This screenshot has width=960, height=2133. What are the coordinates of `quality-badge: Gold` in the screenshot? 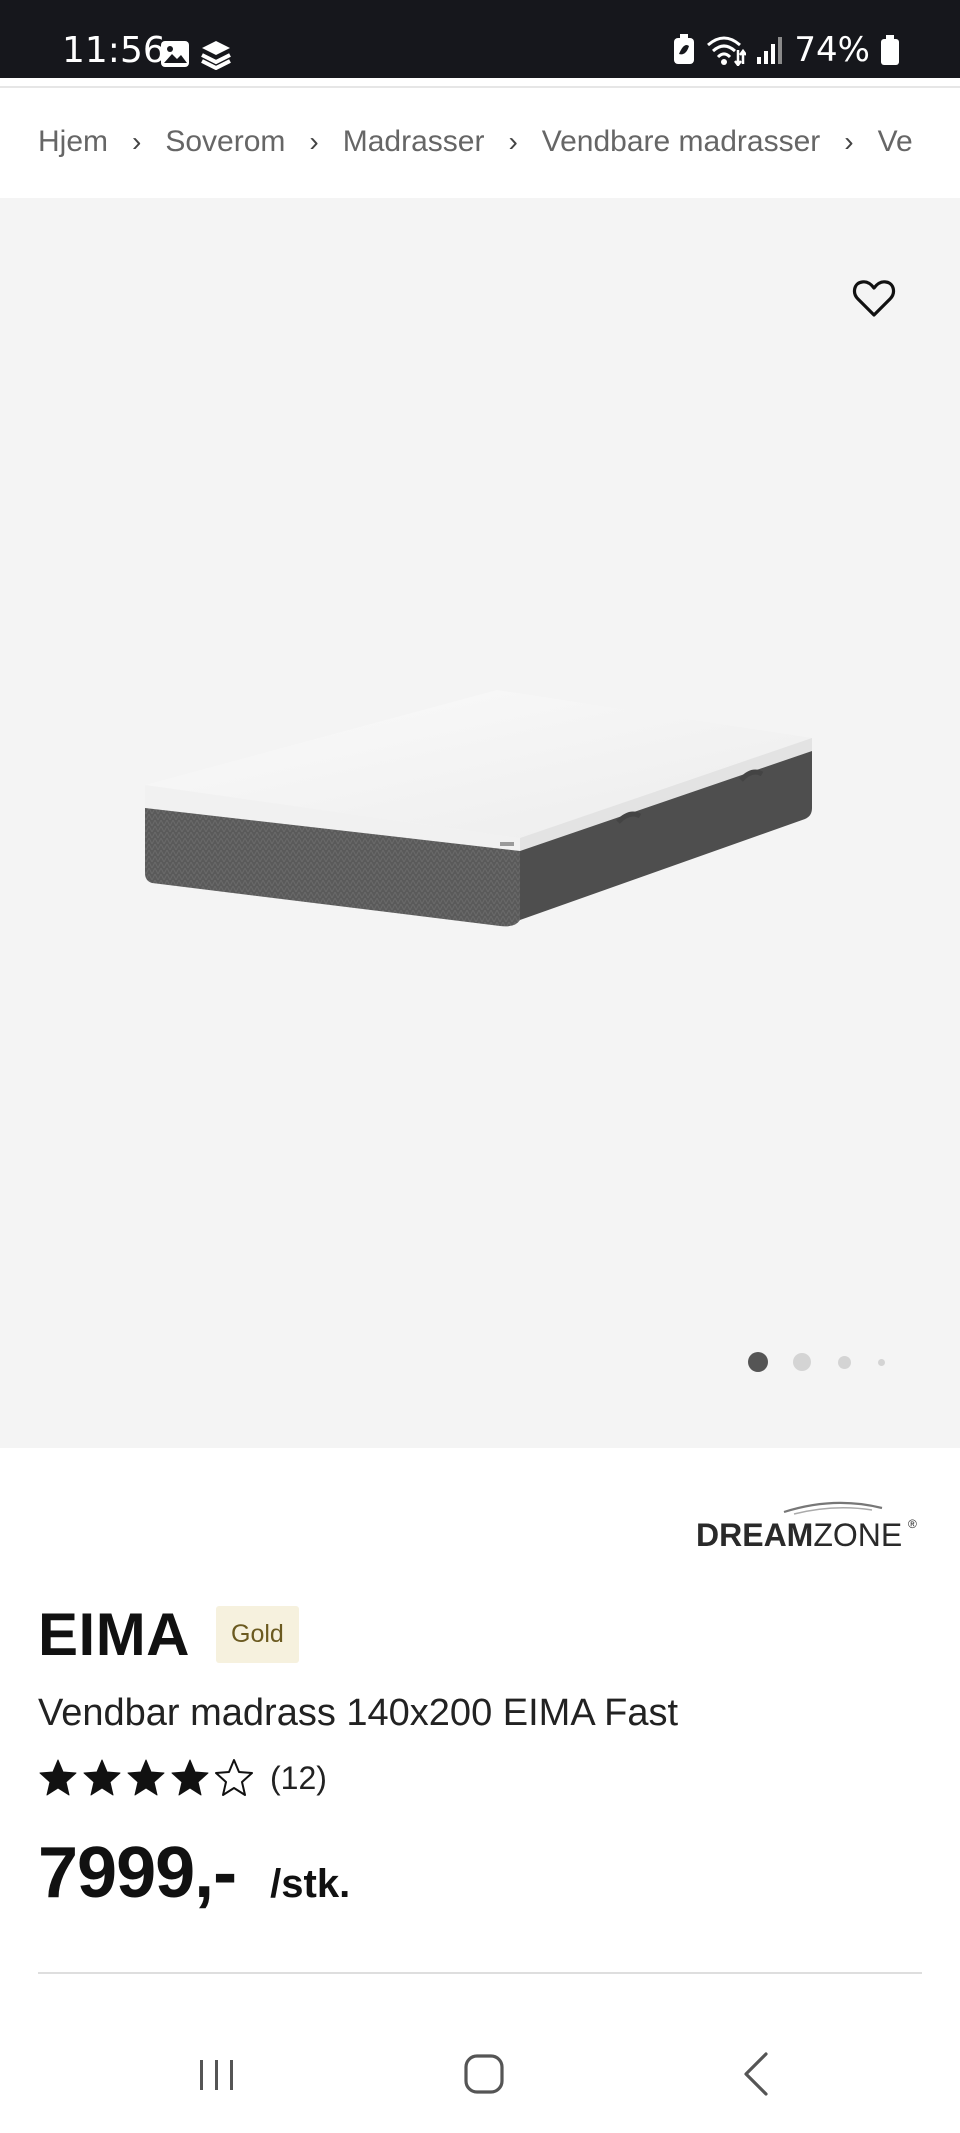 It's located at (257, 1634).